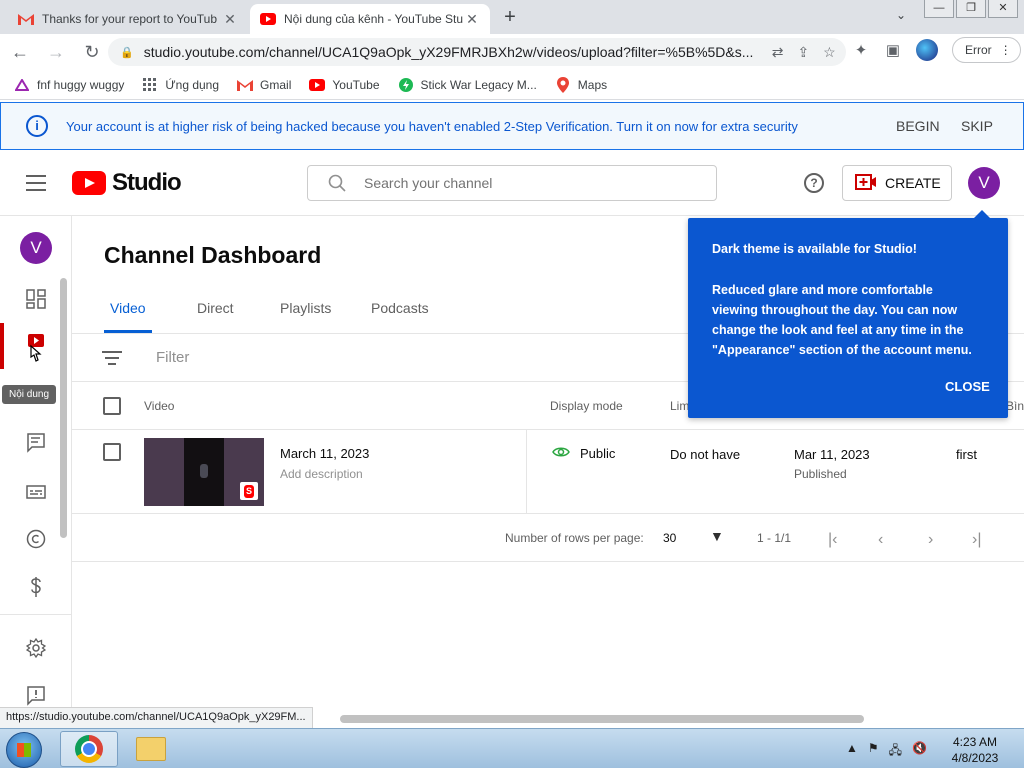  I want to click on nav-scrollbar, so click(63, 408).